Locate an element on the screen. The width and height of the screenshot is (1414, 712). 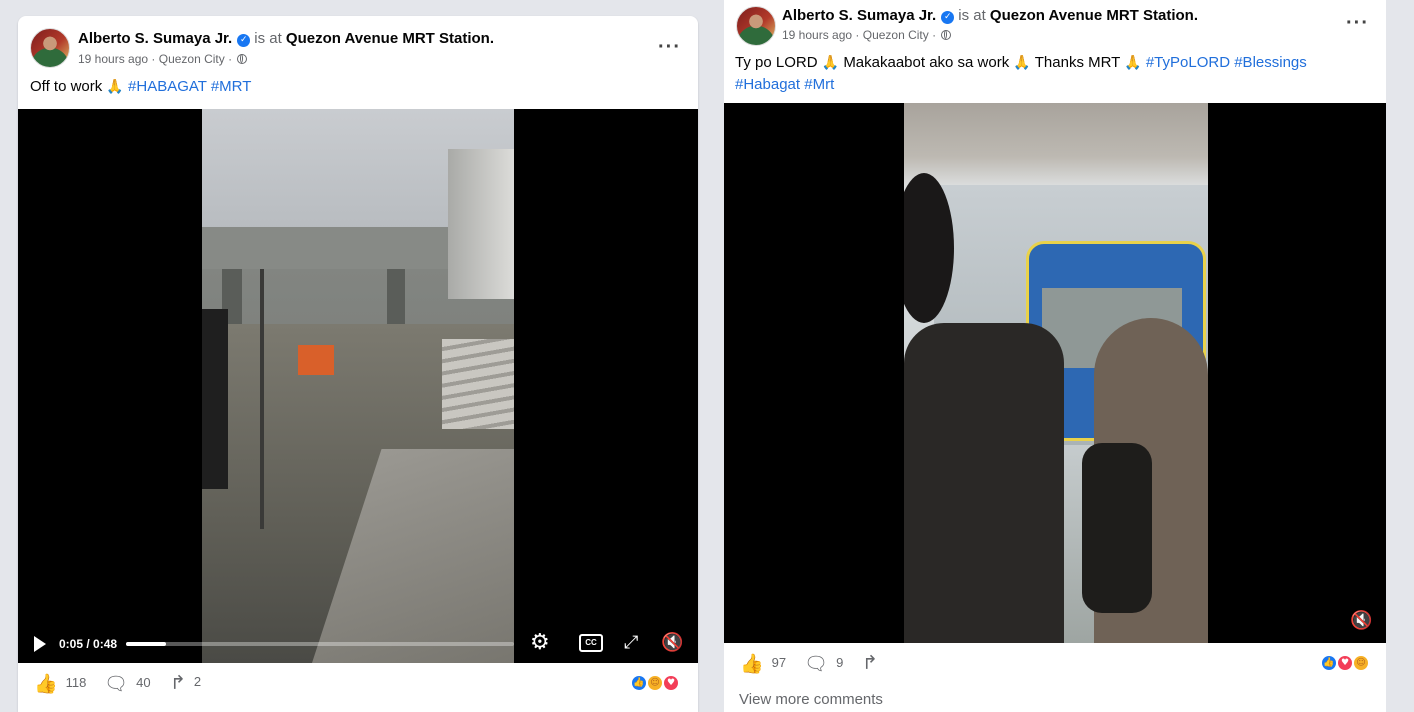
traffic-barrier is located at coordinates (316, 360).